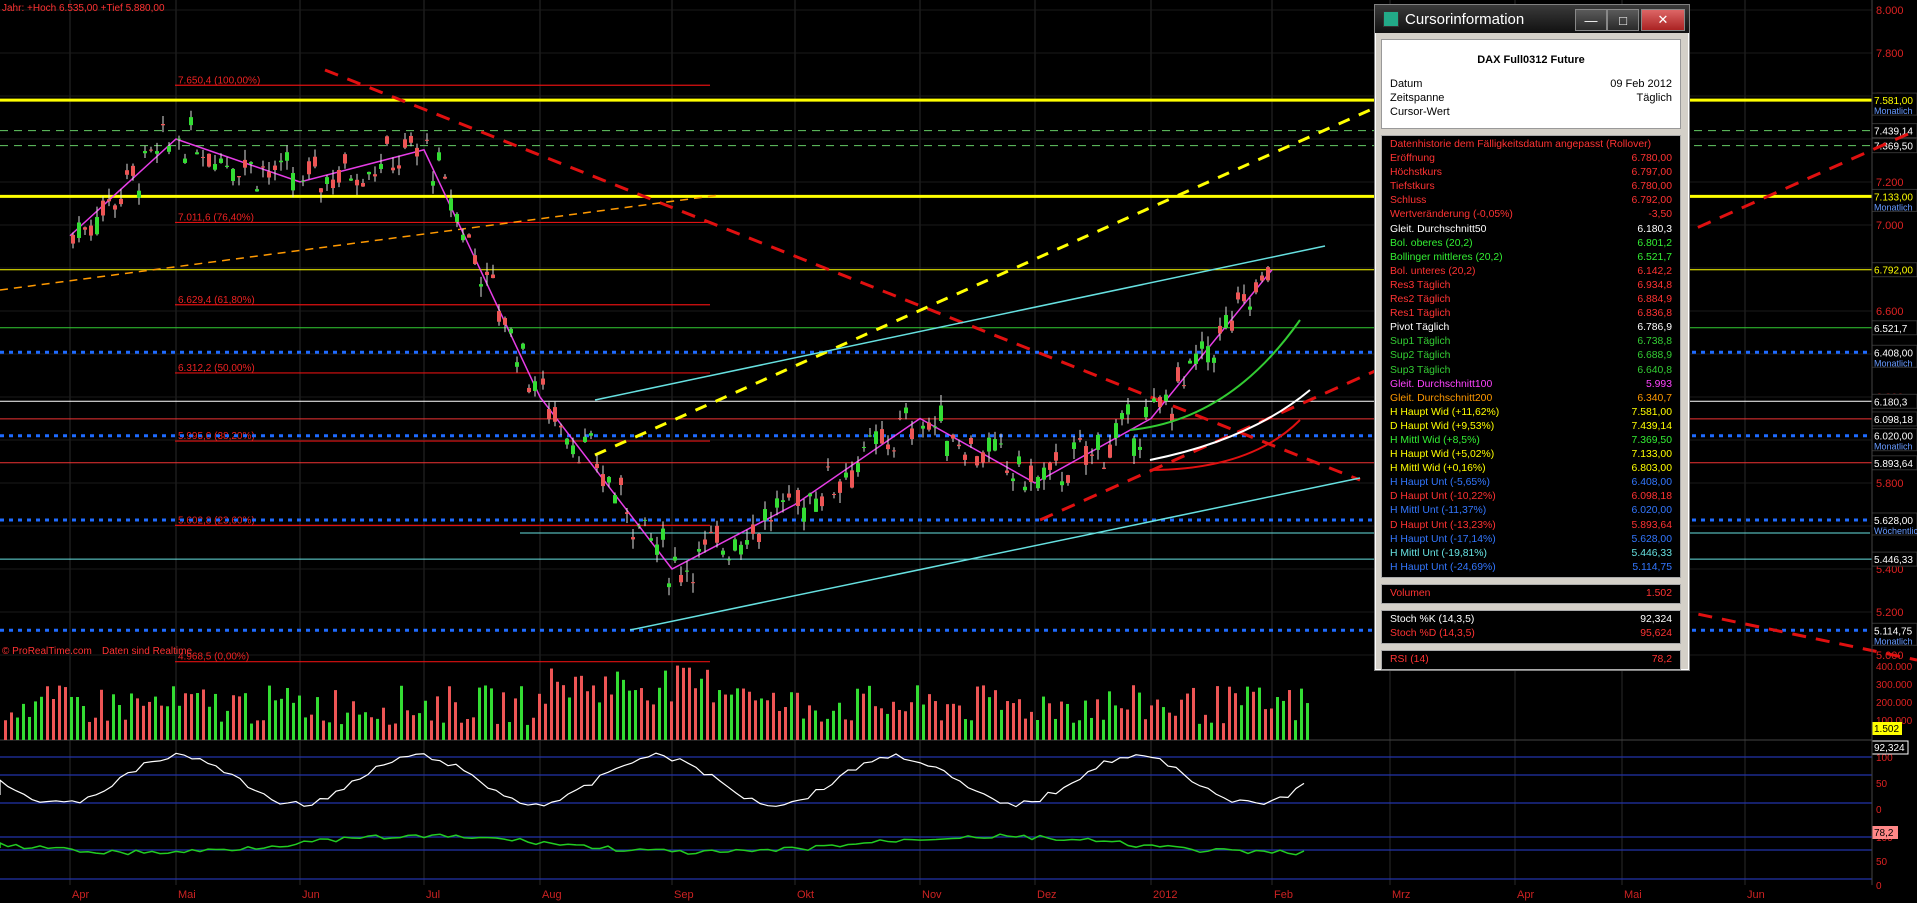  I want to click on x-tick-label: Mrz, so click(1401, 895).